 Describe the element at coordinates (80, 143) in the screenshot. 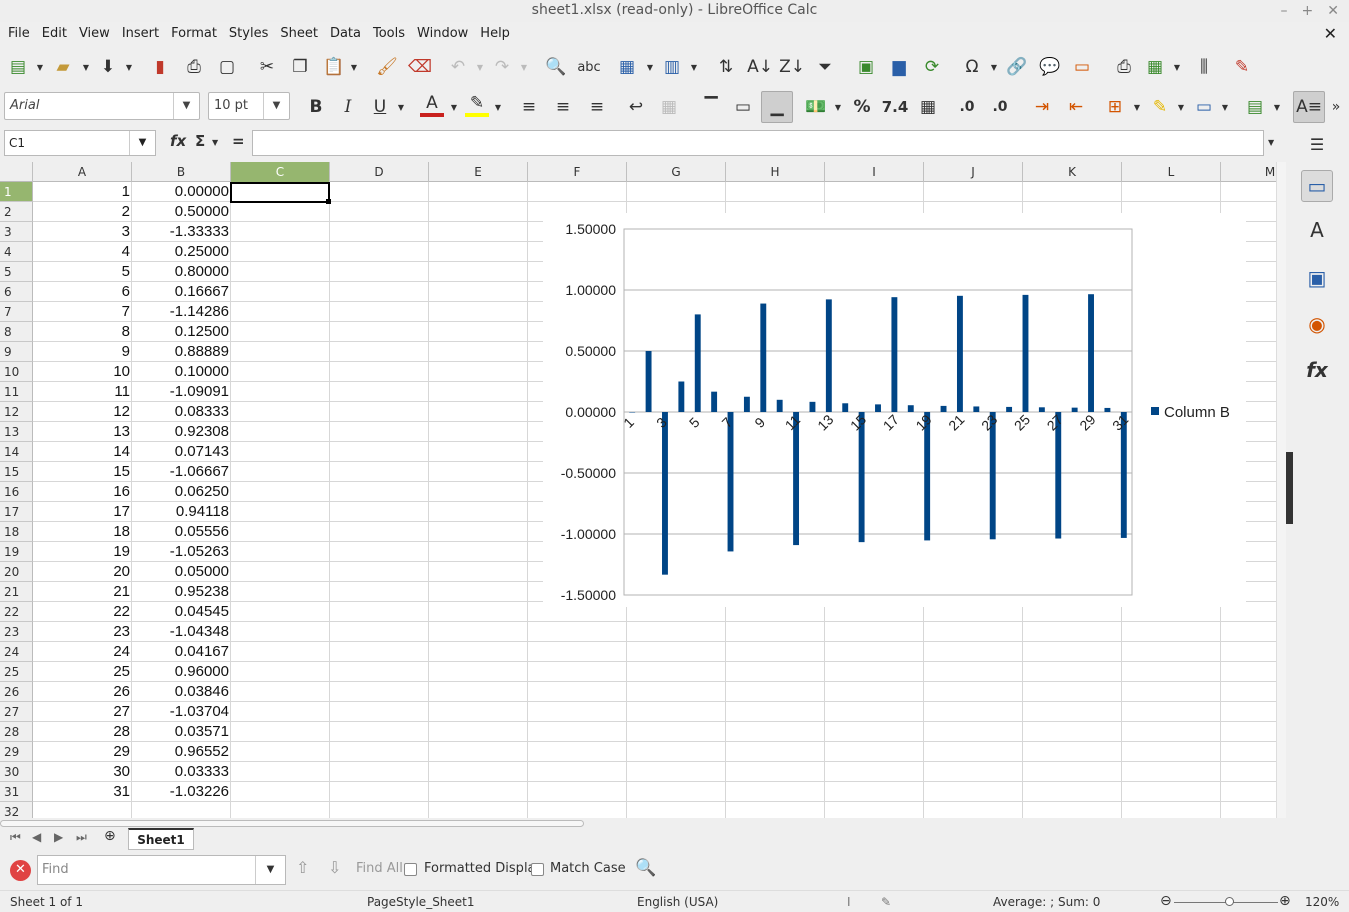

I see `name-box: C1 ▼` at that location.